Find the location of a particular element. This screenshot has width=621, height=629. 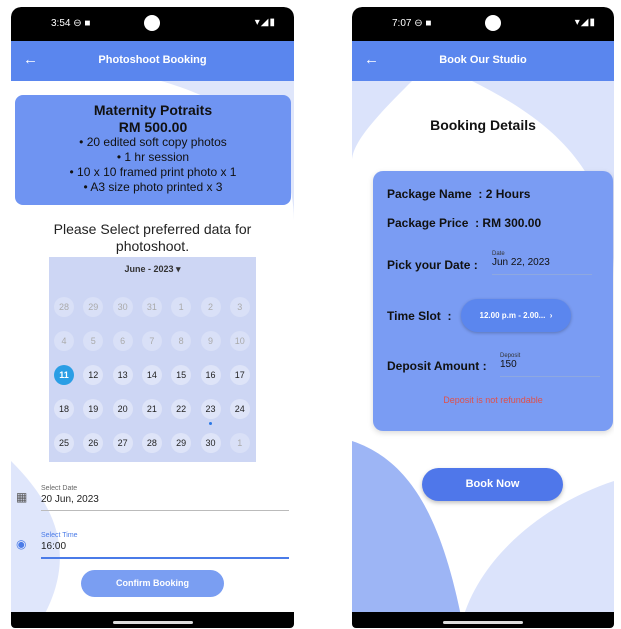

calendar-day: 18 is located at coordinates (64, 409).